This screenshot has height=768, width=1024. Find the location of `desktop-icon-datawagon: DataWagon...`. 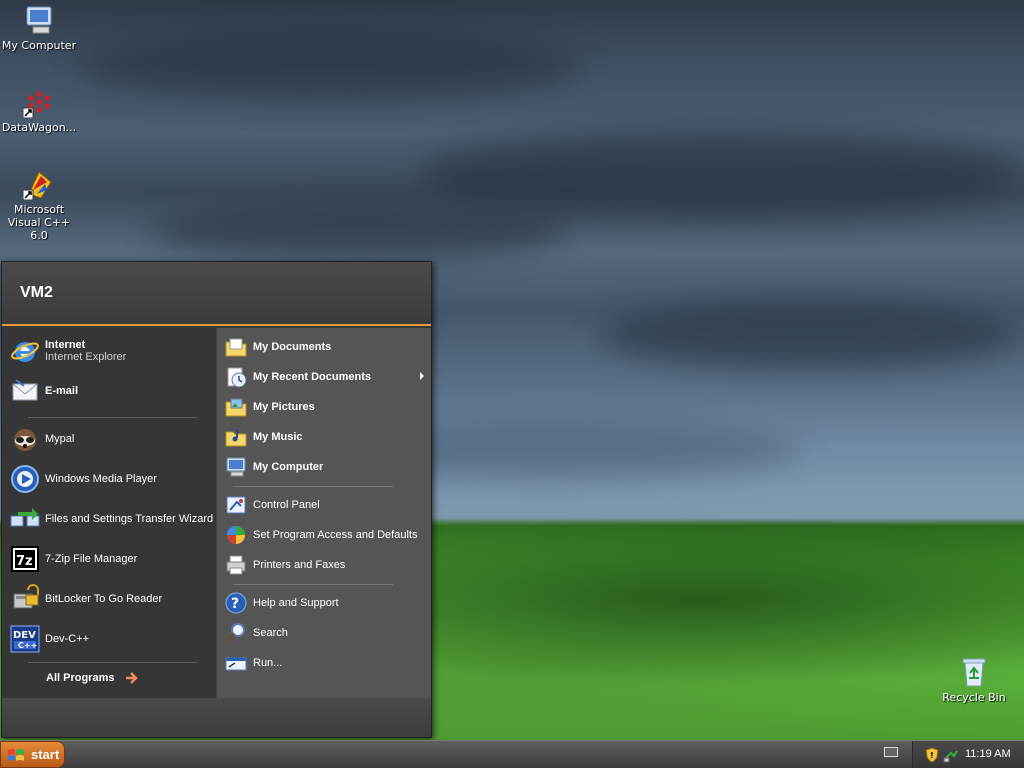

desktop-icon-datawagon: DataWagon... is located at coordinates (39, 110).